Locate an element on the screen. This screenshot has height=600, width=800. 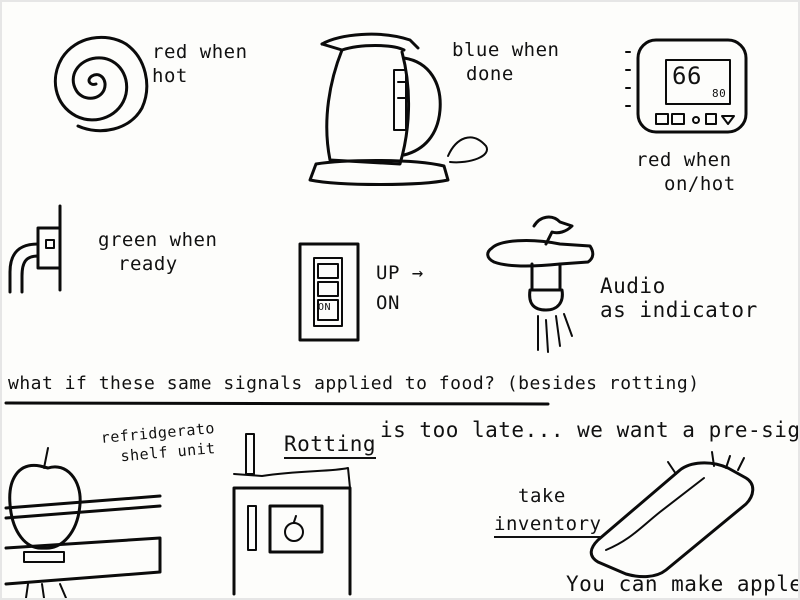
spiral-burner-icon is located at coordinates (101, 84).